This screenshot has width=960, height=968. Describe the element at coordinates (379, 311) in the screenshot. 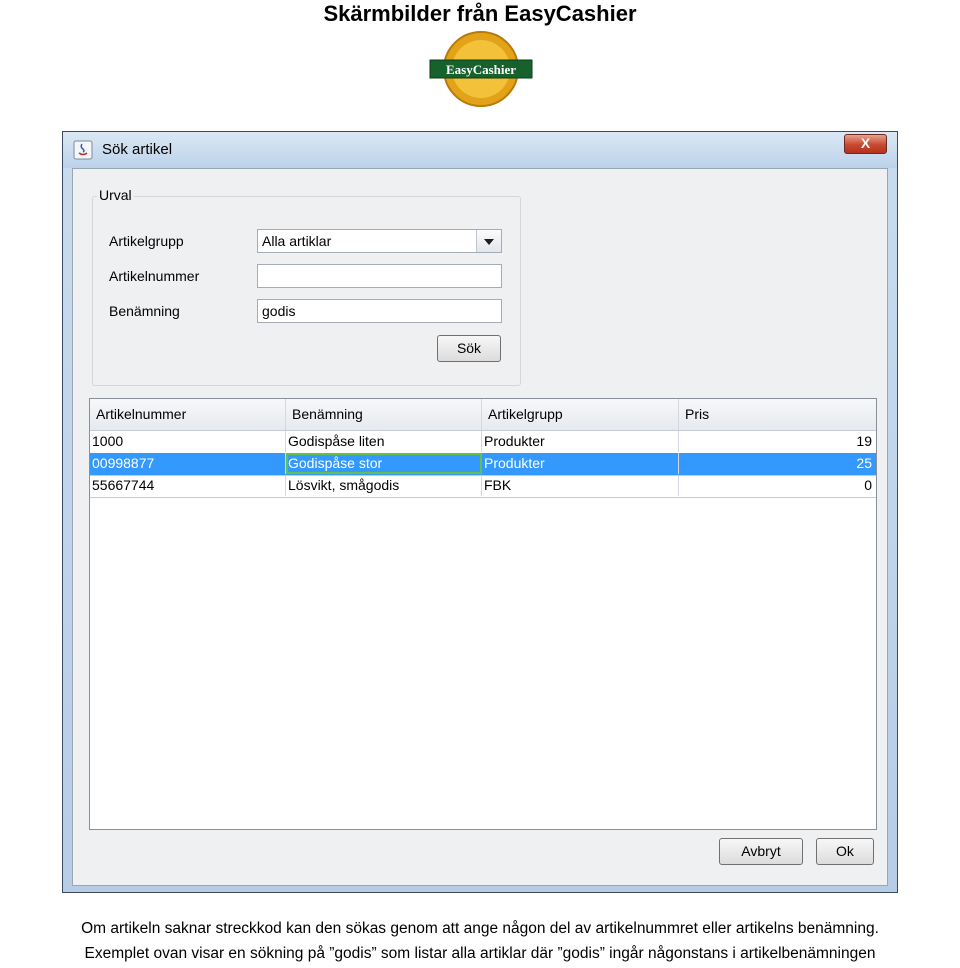

I see `benamning-input: godis` at that location.